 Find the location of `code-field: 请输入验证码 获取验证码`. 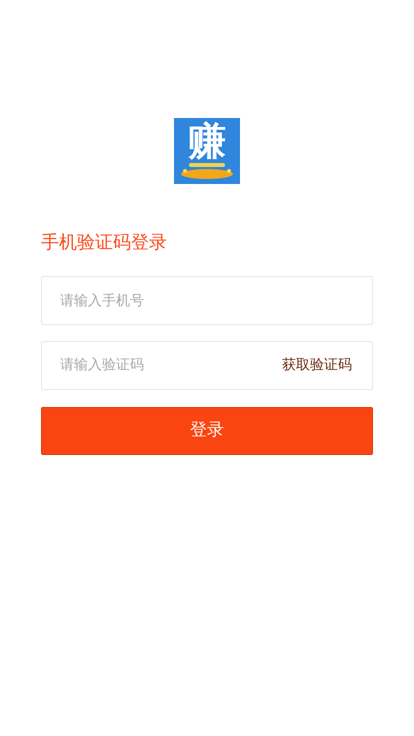

code-field: 请输入验证码 获取验证码 is located at coordinates (207, 365).